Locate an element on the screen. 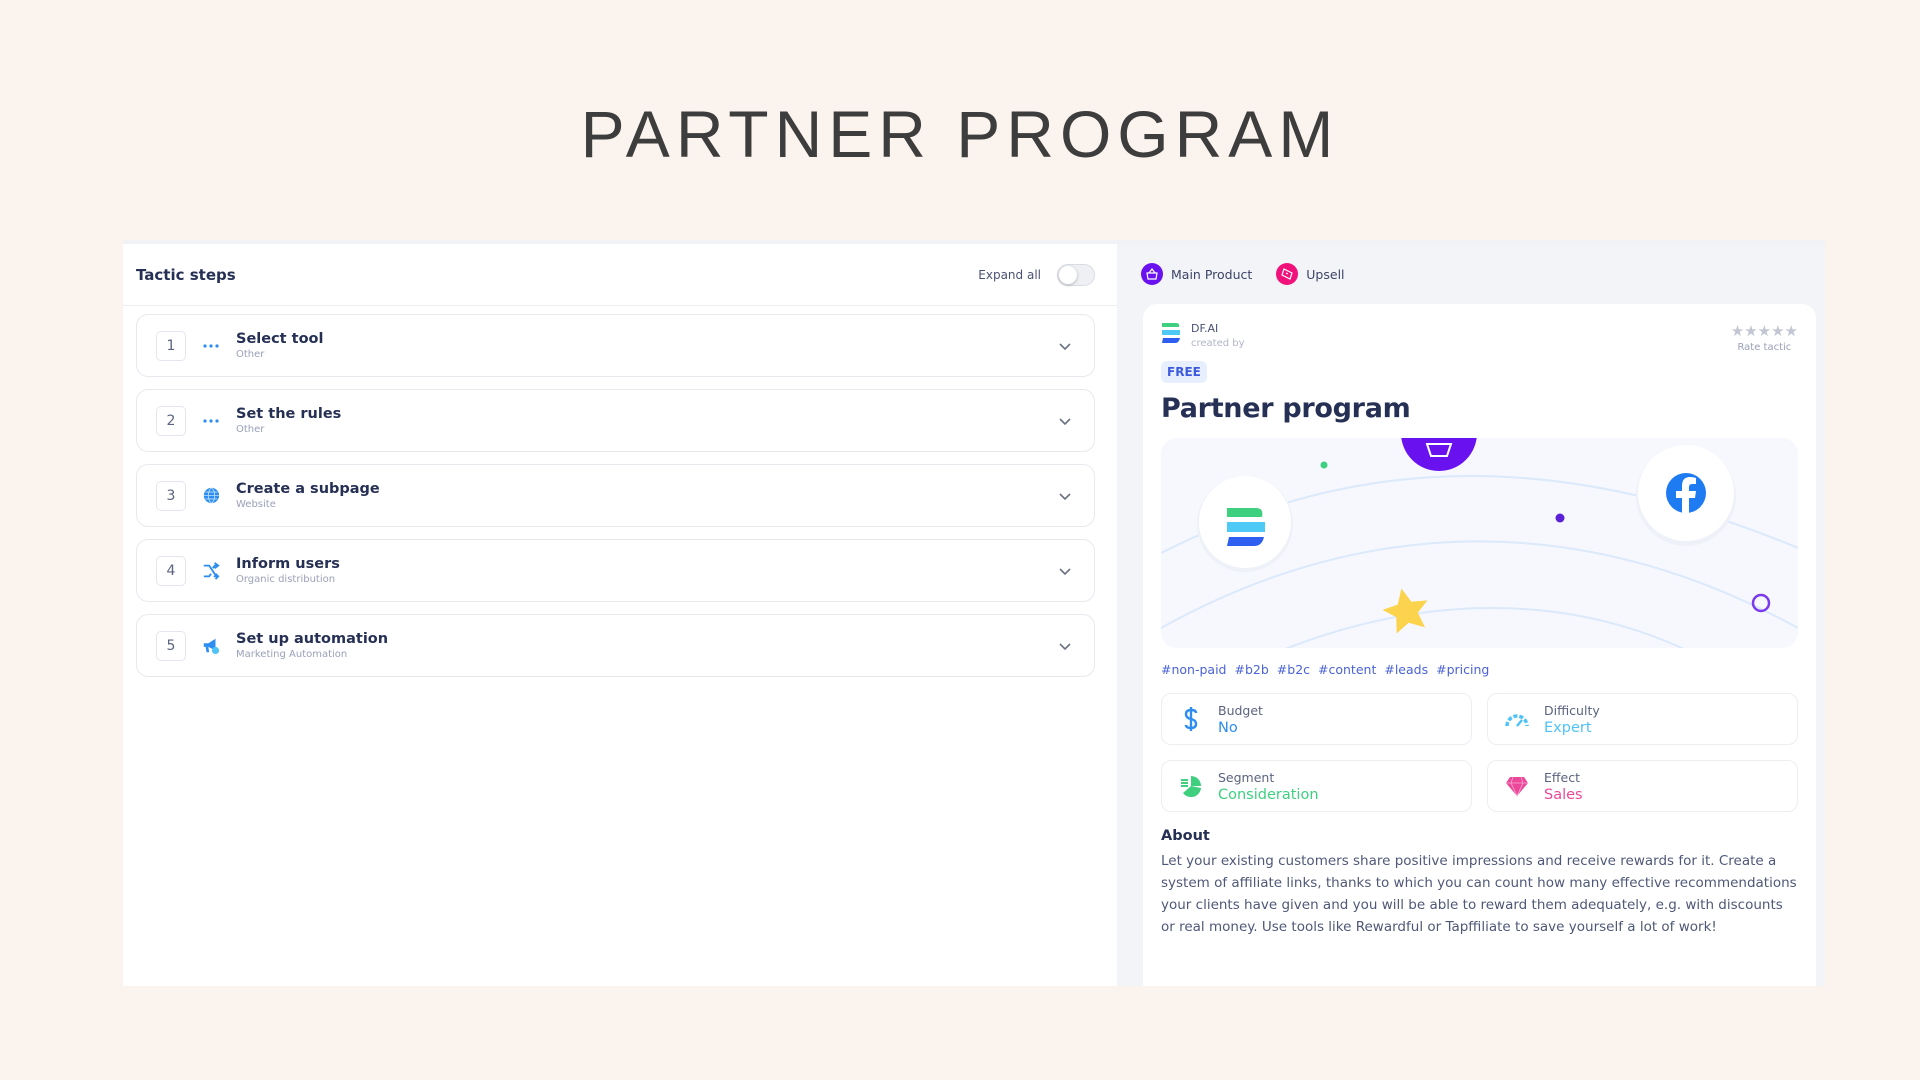  stat-value: No is located at coordinates (1228, 727).